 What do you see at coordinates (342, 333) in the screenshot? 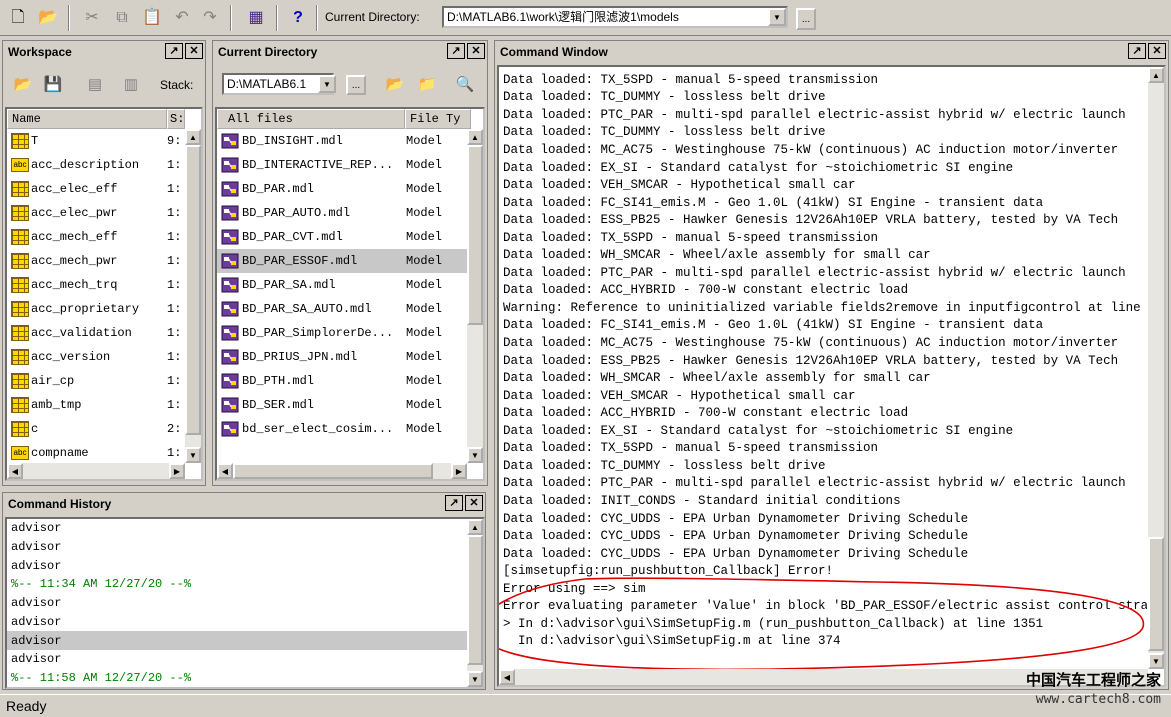
I see `file-row: BD_PAR_SimplorerDe... Model` at bounding box center [342, 333].